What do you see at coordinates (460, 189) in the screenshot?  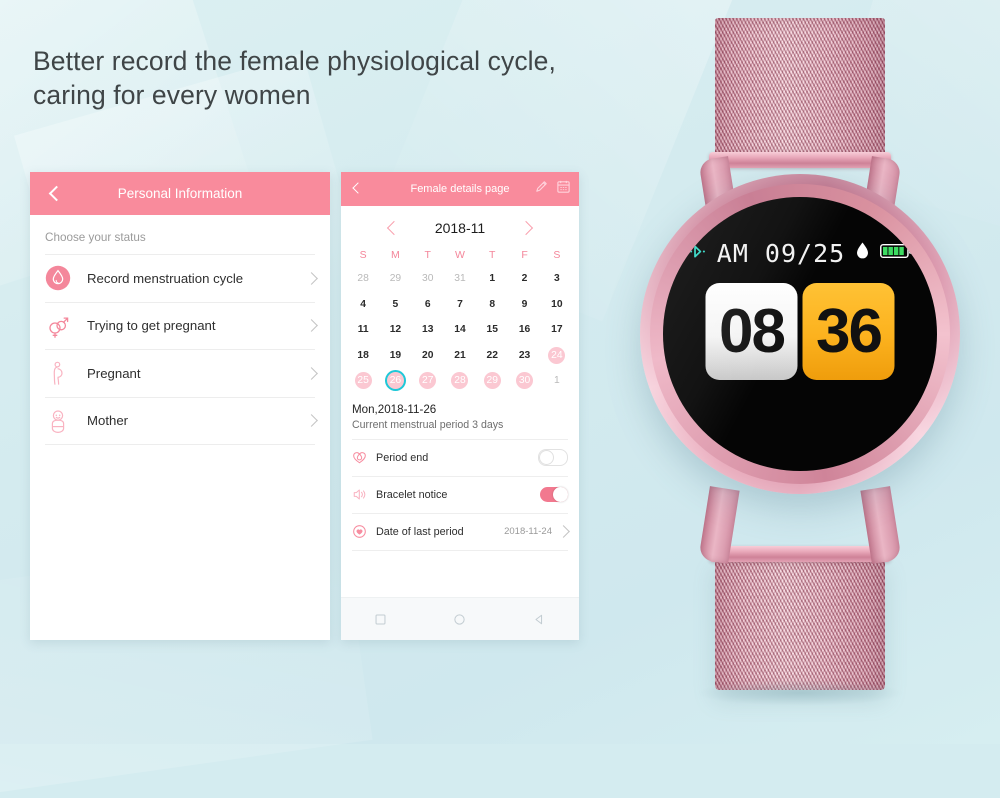 I see `female-details-appbar: Female details page` at bounding box center [460, 189].